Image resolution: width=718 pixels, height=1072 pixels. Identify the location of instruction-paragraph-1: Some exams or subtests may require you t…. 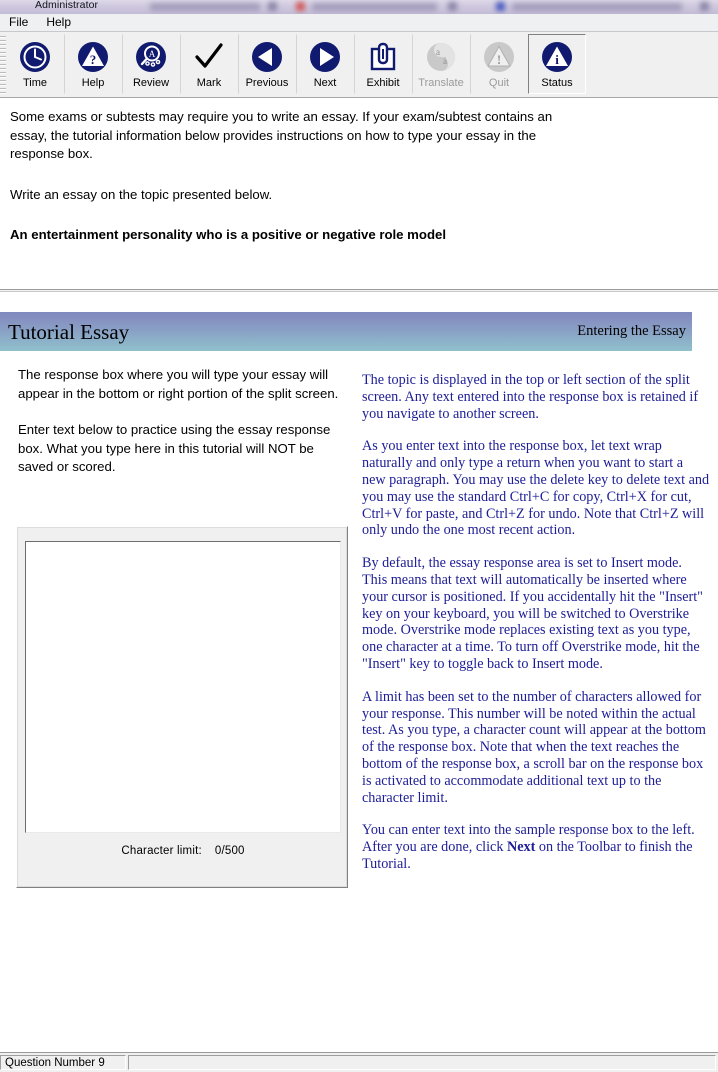
(281, 135).